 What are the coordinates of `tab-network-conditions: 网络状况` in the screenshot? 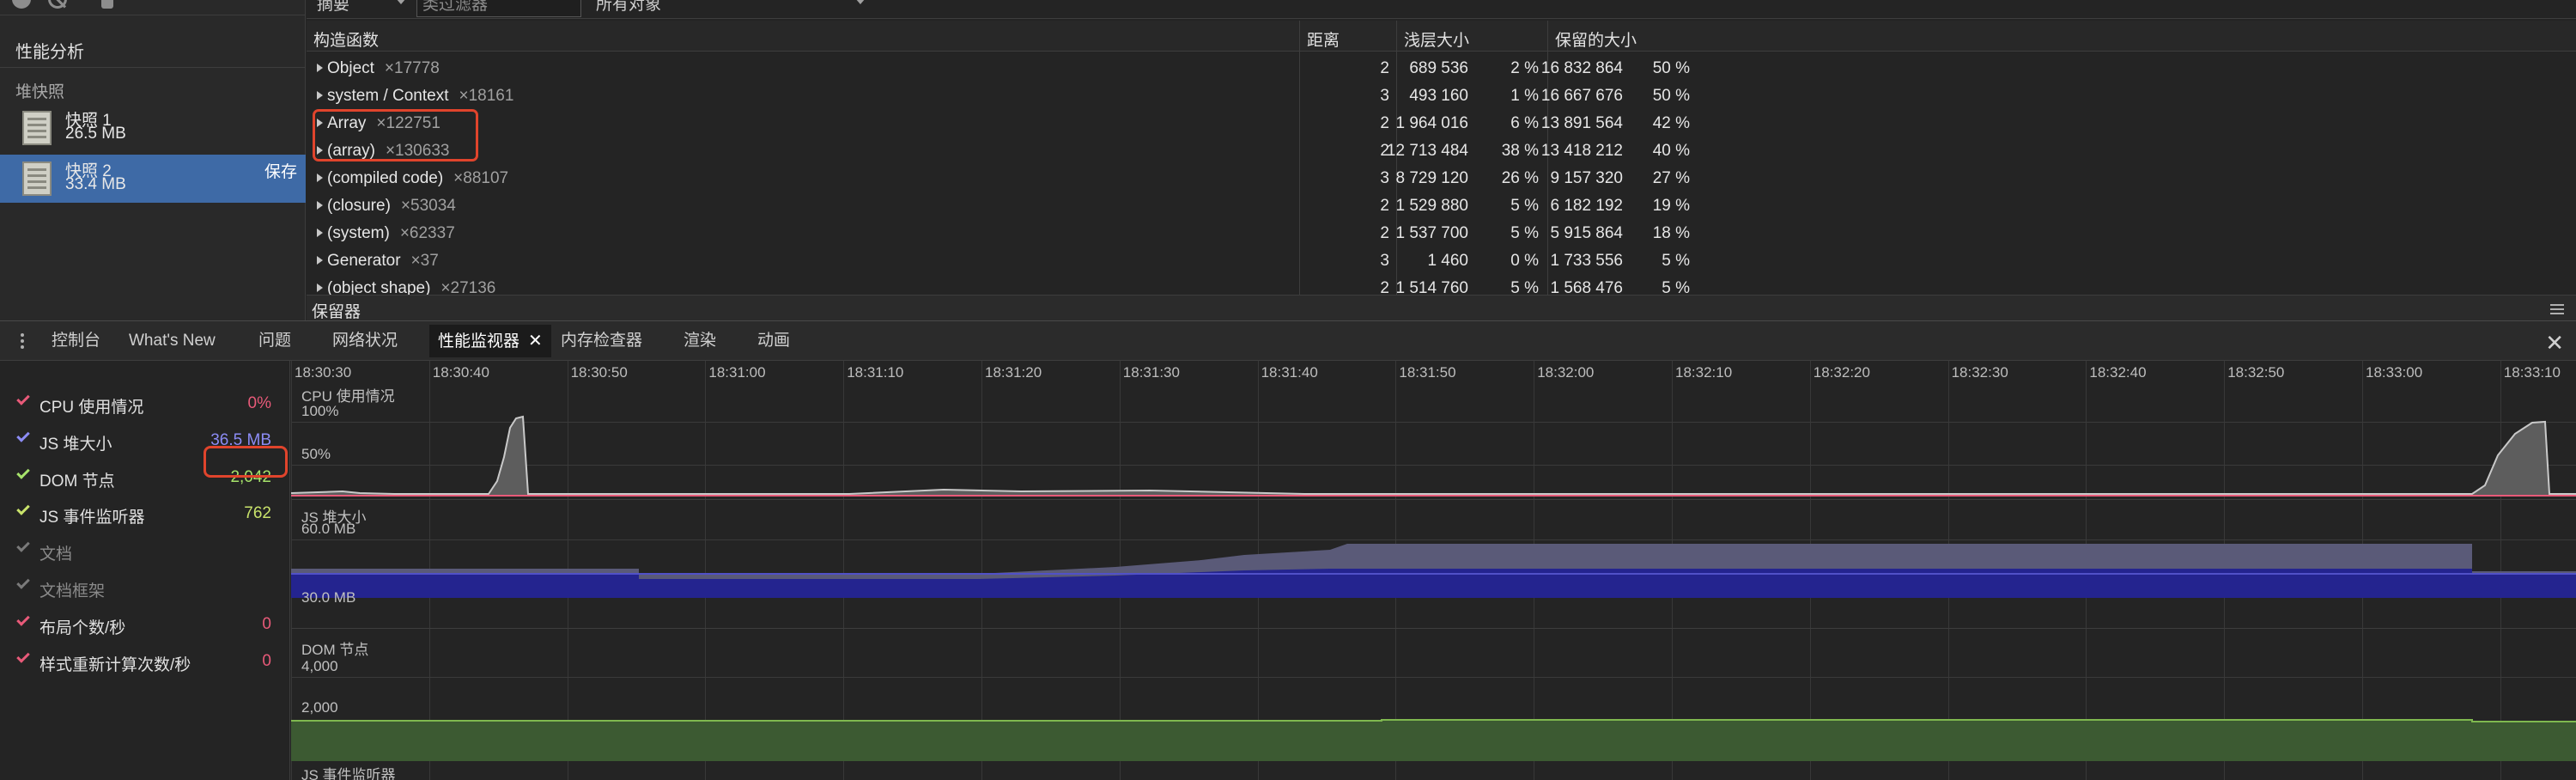 It's located at (365, 345).